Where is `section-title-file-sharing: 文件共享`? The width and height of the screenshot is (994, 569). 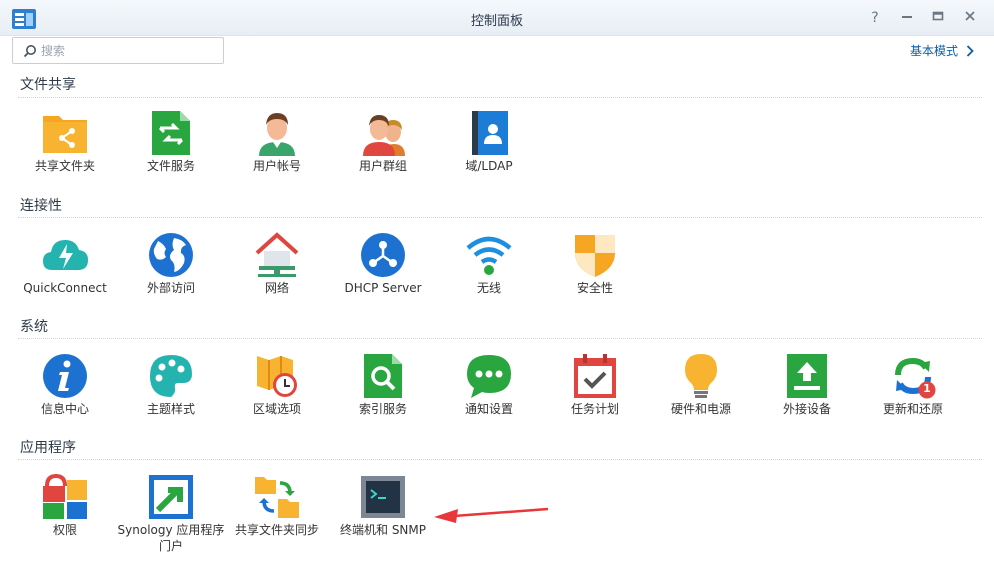 section-title-file-sharing: 文件共享 is located at coordinates (48, 85).